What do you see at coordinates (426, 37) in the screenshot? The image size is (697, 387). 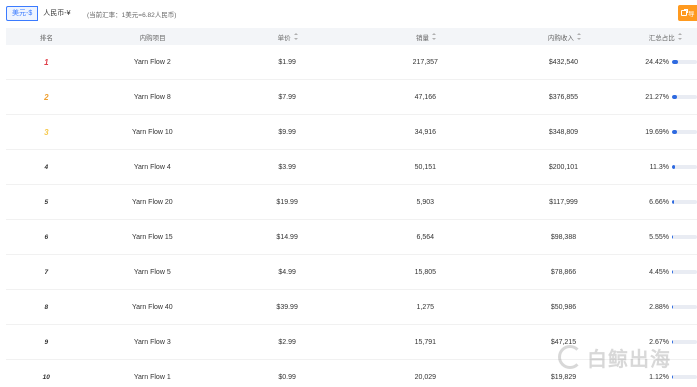 I see `header-sales: 销量` at bounding box center [426, 37].